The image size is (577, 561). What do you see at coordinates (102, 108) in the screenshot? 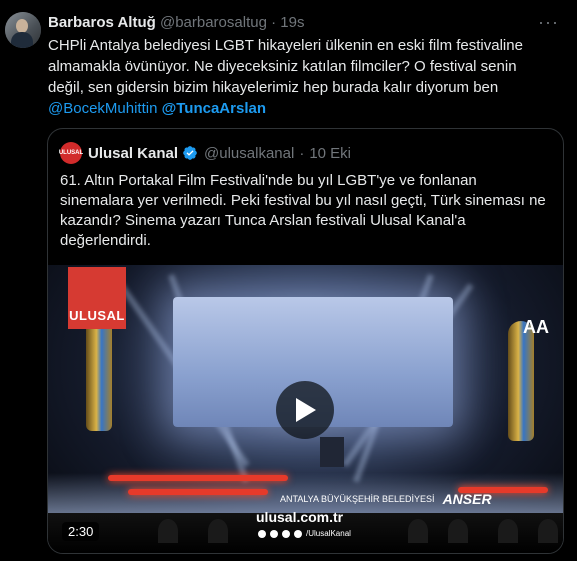
I see `mention-bocek: @BocekMuhittin` at bounding box center [102, 108].